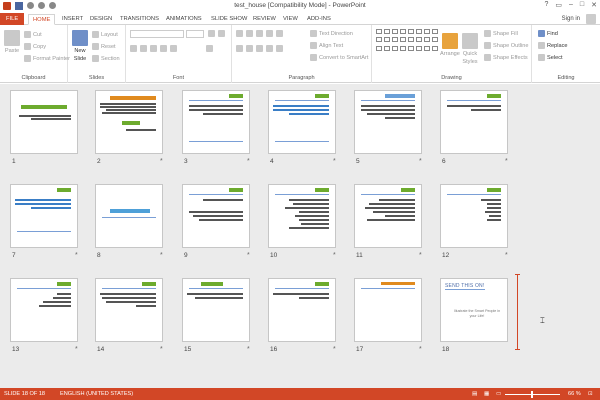  Describe the element at coordinates (106, 58) in the screenshot. I see `section-button: Section` at that location.